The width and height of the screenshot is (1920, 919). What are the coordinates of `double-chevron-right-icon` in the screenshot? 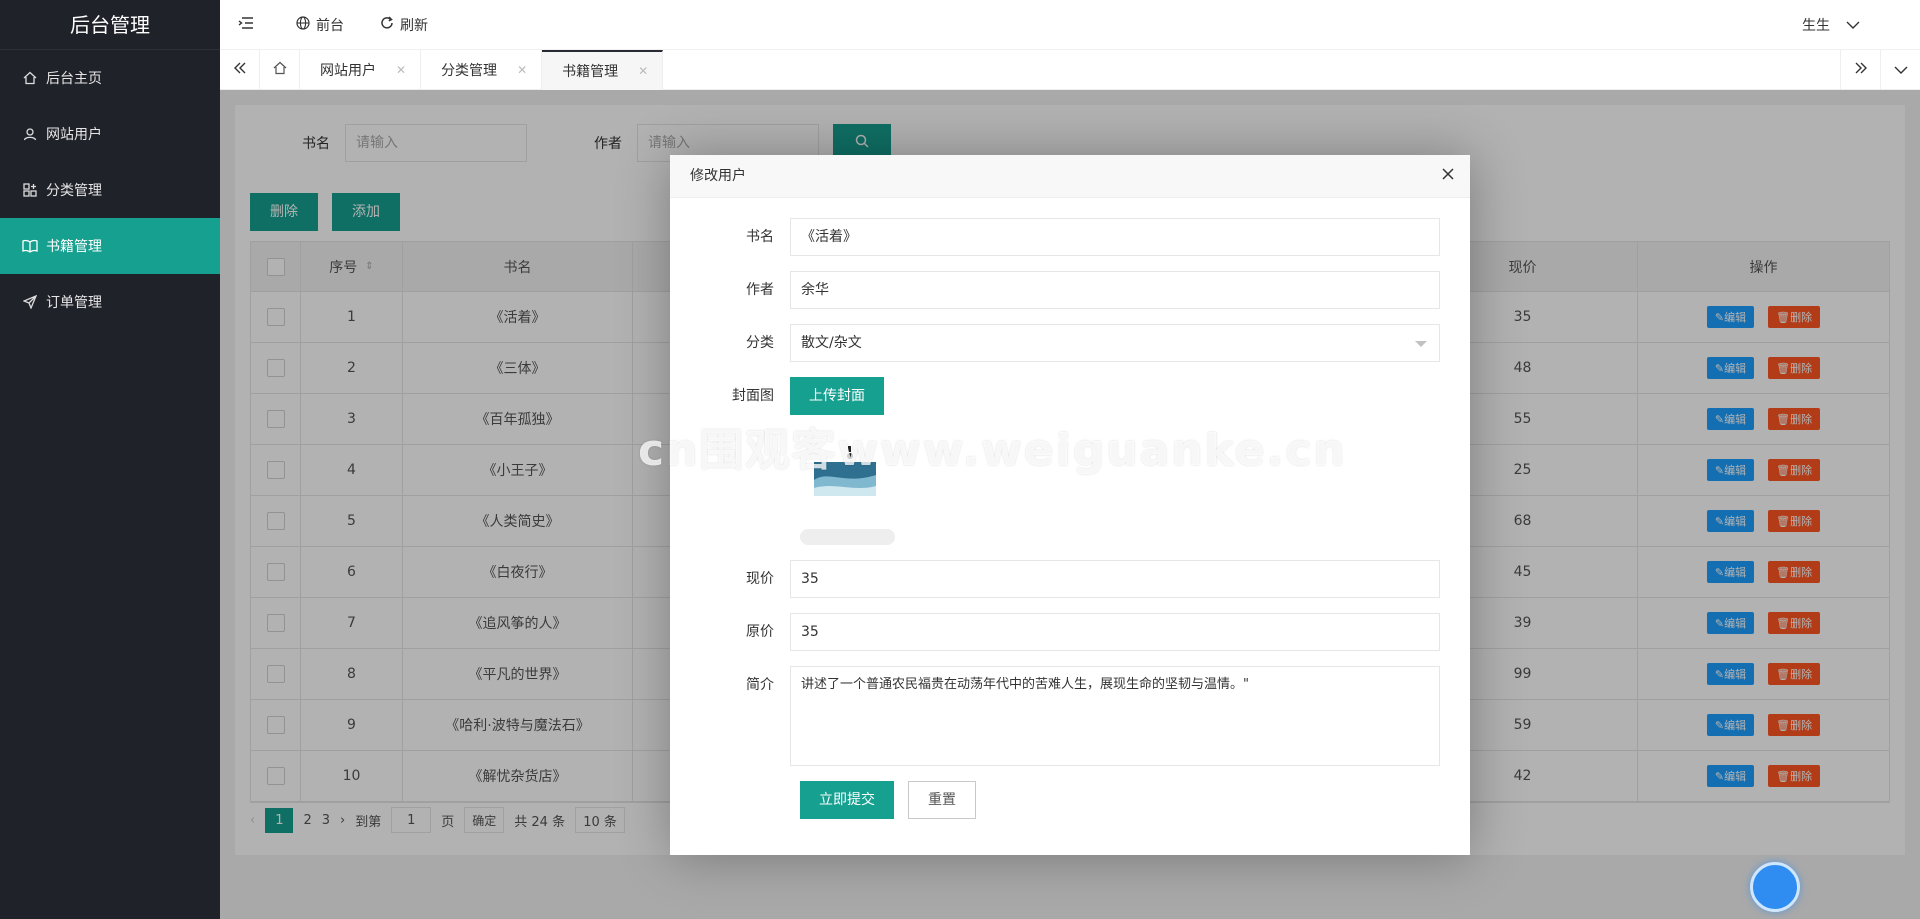 It's located at (1861, 70).